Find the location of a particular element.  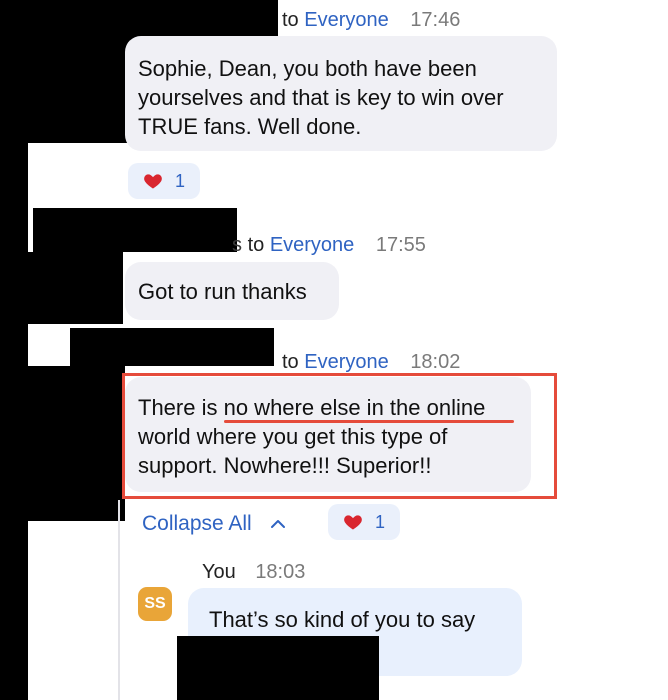

message-text: That’s so kind of you to say is located at coordinates (342, 619).